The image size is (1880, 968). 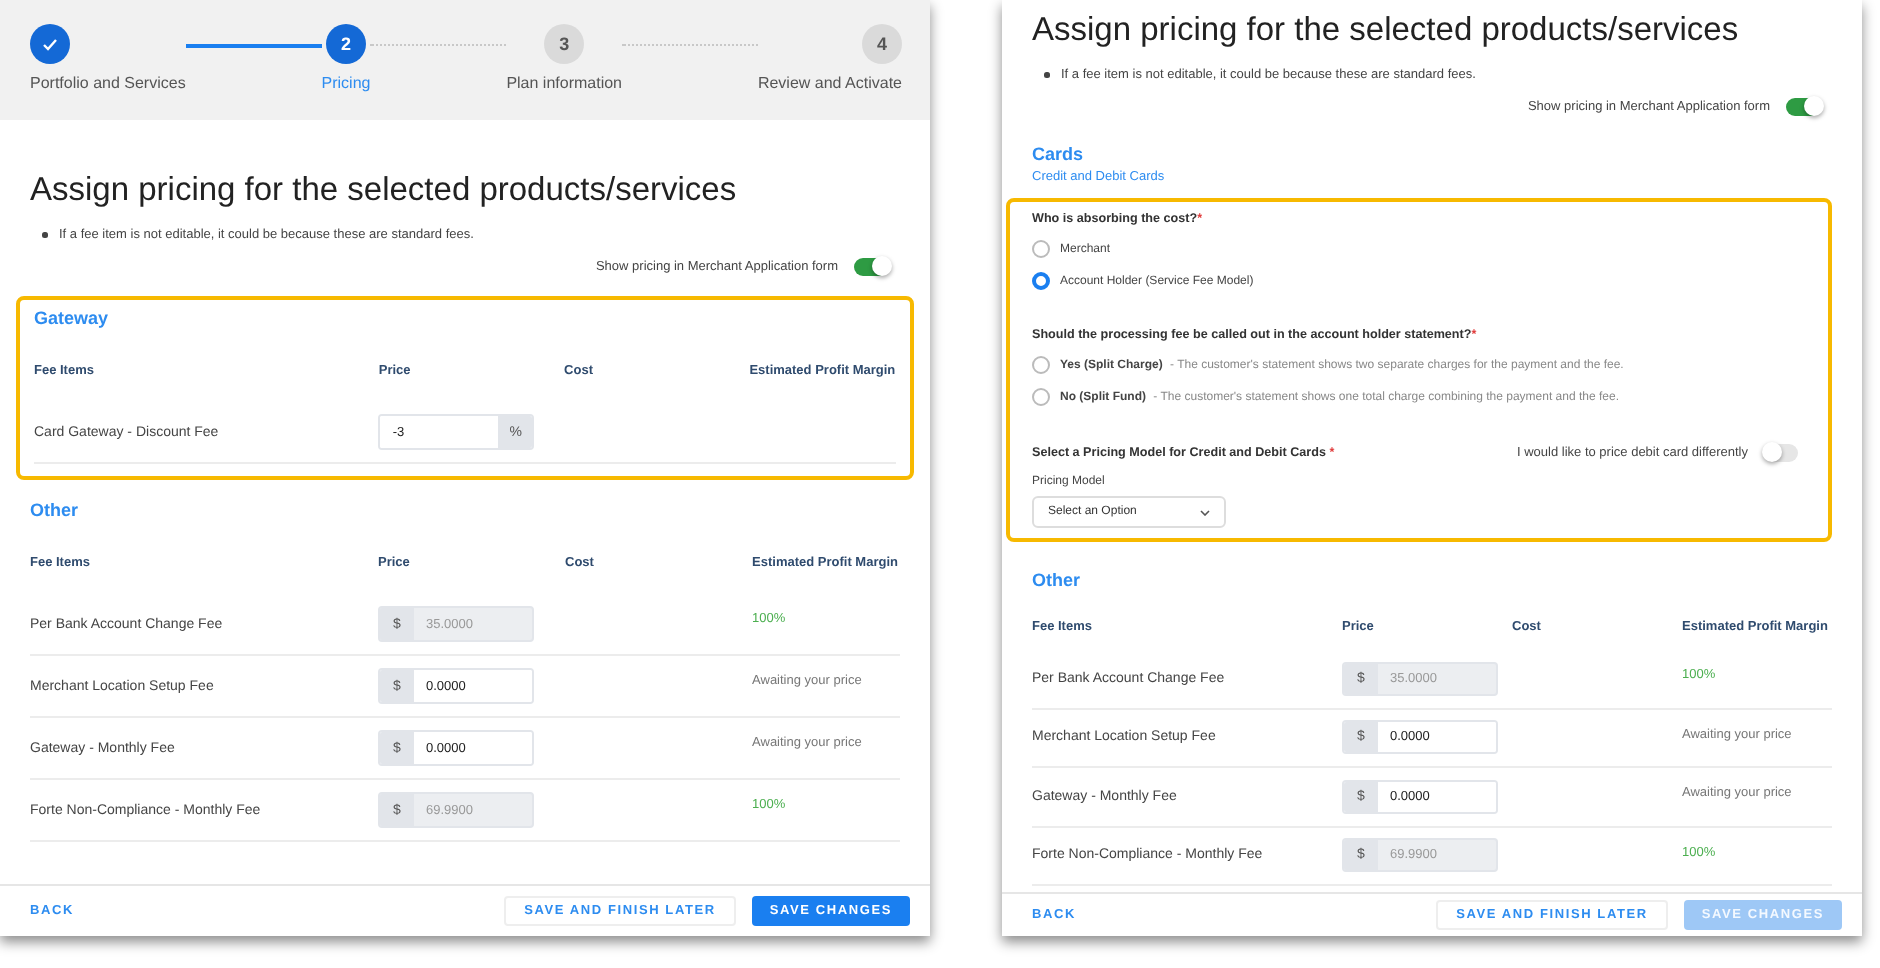 I want to click on step-circle: 2, so click(x=346, y=44).